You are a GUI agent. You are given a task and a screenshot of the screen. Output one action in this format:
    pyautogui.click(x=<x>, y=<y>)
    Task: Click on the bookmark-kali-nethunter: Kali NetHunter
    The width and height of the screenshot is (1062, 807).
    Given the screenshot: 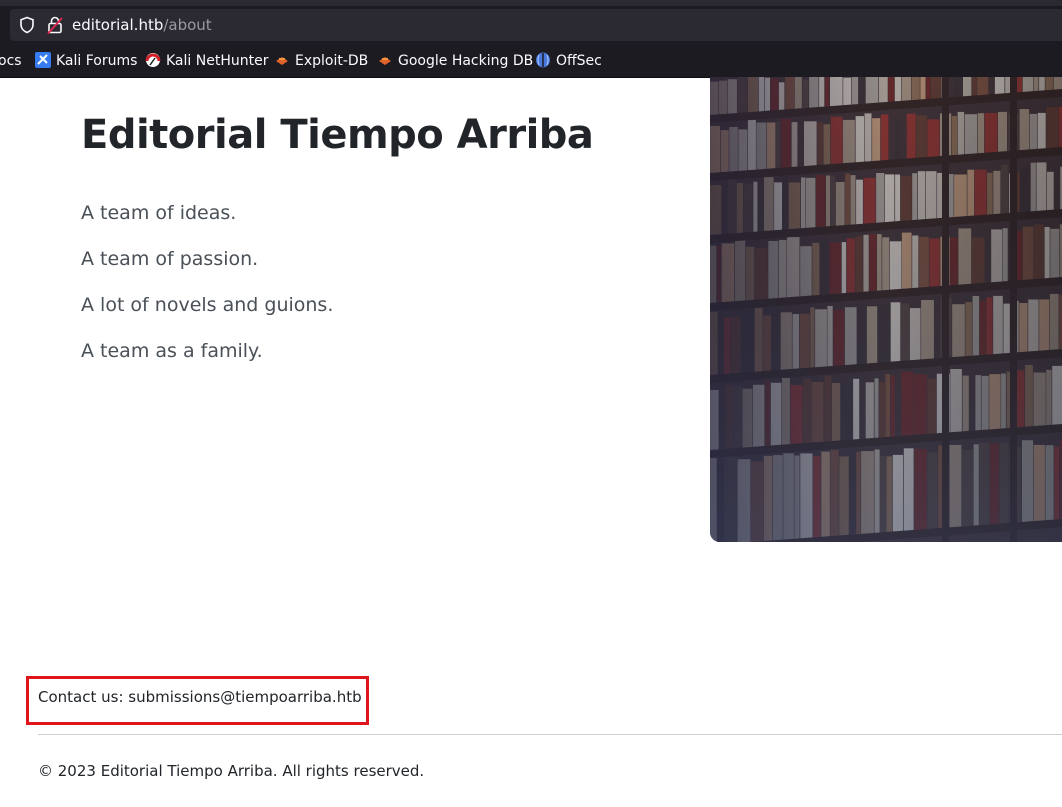 What is the action you would take?
    pyautogui.click(x=206, y=61)
    